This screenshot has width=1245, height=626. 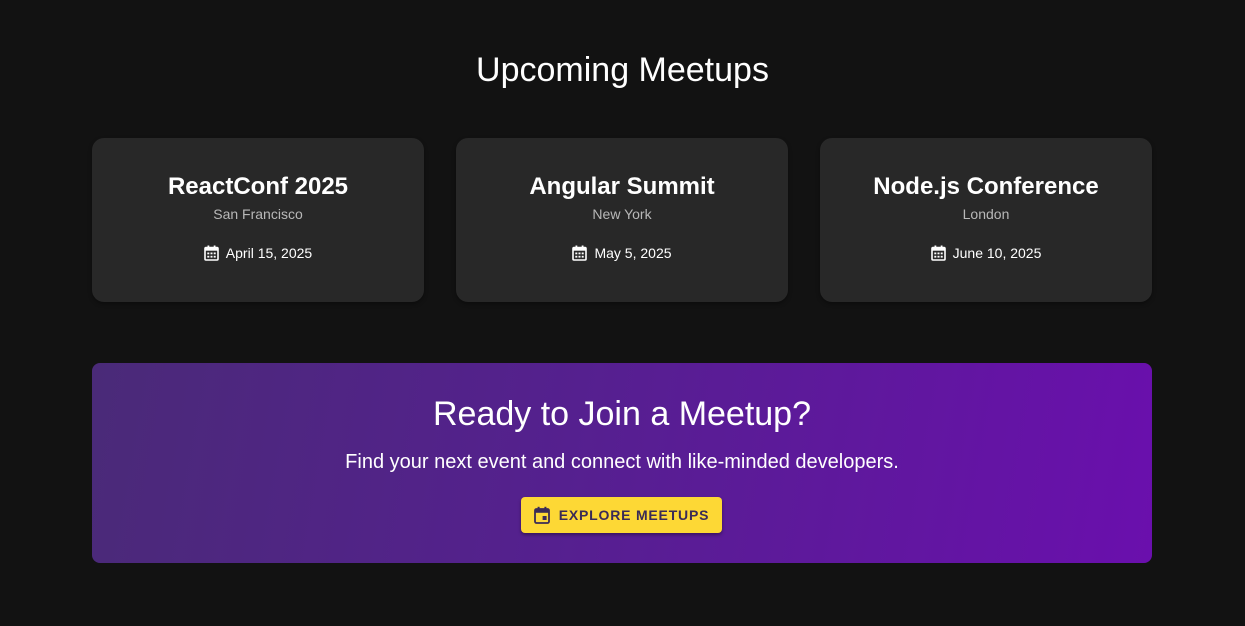 I want to click on cta-title: Ready to Join a Meetup?, so click(x=622, y=414).